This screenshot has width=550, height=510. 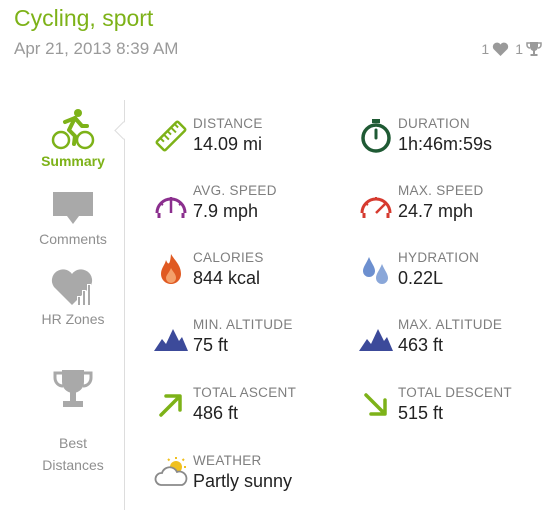 I want to click on stat-max-altitude: MAX. ALTITUDE 463 ft, so click(x=453, y=342).